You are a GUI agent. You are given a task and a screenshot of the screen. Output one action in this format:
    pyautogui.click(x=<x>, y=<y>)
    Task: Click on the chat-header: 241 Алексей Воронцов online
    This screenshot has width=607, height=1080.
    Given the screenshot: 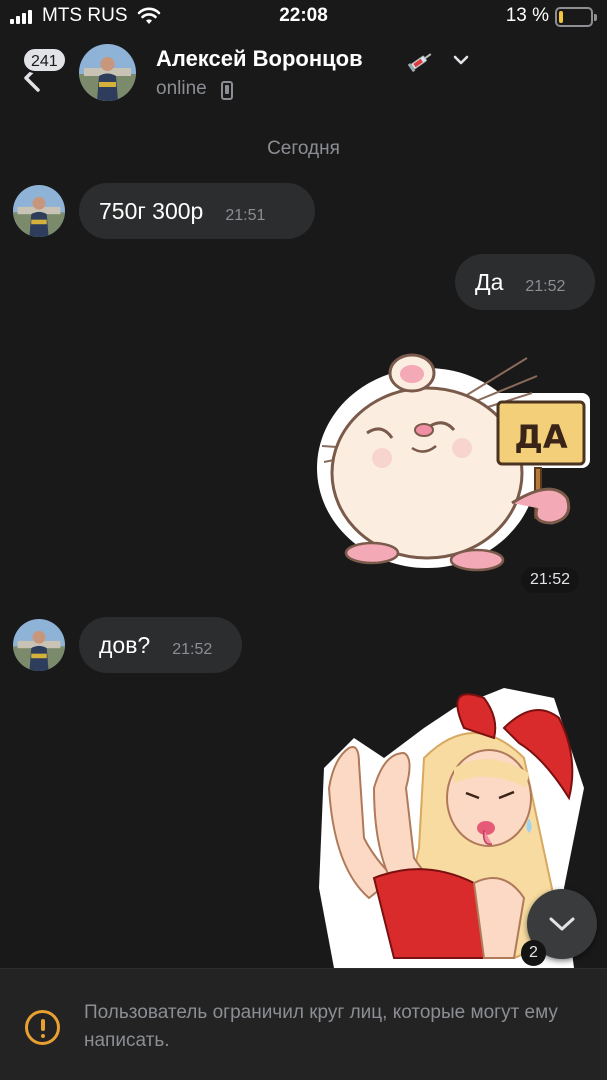 What is the action you would take?
    pyautogui.click(x=303, y=74)
    